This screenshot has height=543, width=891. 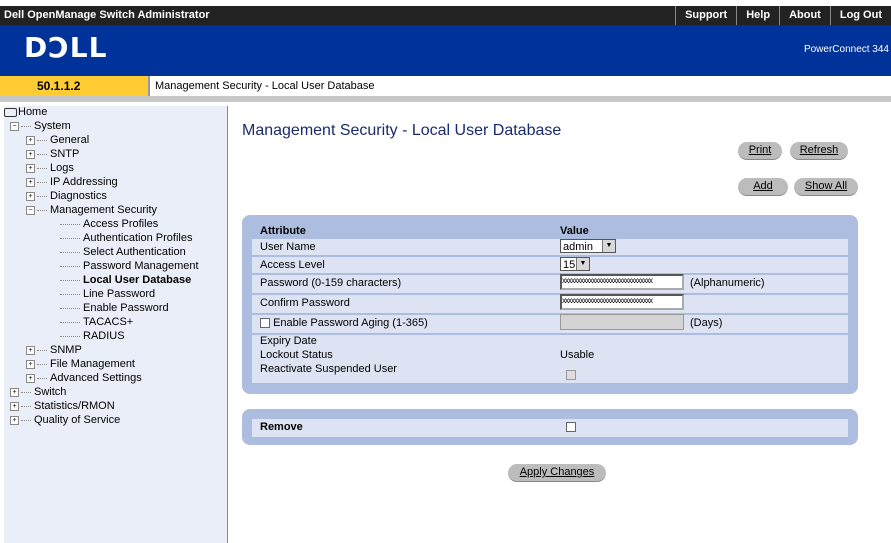 I want to click on show-all-button: Show All, so click(x=826, y=187).